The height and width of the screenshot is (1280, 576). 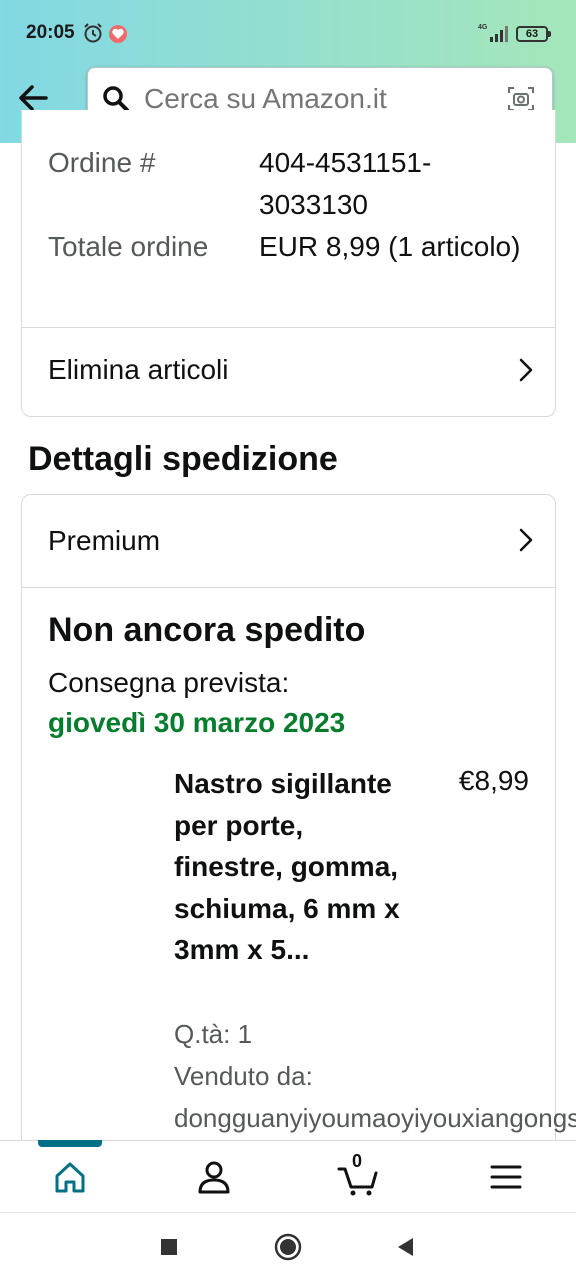 I want to click on order-total-label: Totale ordine, so click(x=128, y=246).